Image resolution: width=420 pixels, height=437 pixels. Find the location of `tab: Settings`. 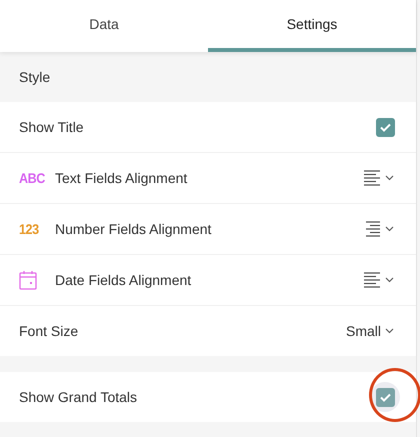

tab: Settings is located at coordinates (312, 26).